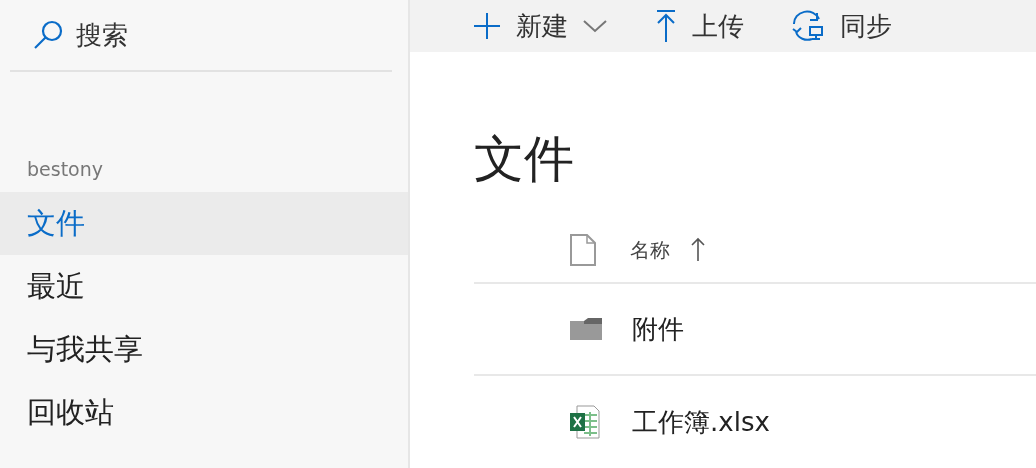 Image resolution: width=1036 pixels, height=468 pixels. Describe the element at coordinates (699, 26) in the screenshot. I see `upload-button: 上传` at that location.